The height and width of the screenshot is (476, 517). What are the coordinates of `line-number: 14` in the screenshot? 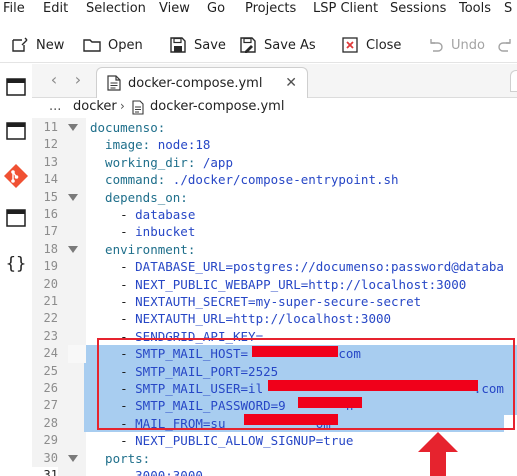 It's located at (50, 179).